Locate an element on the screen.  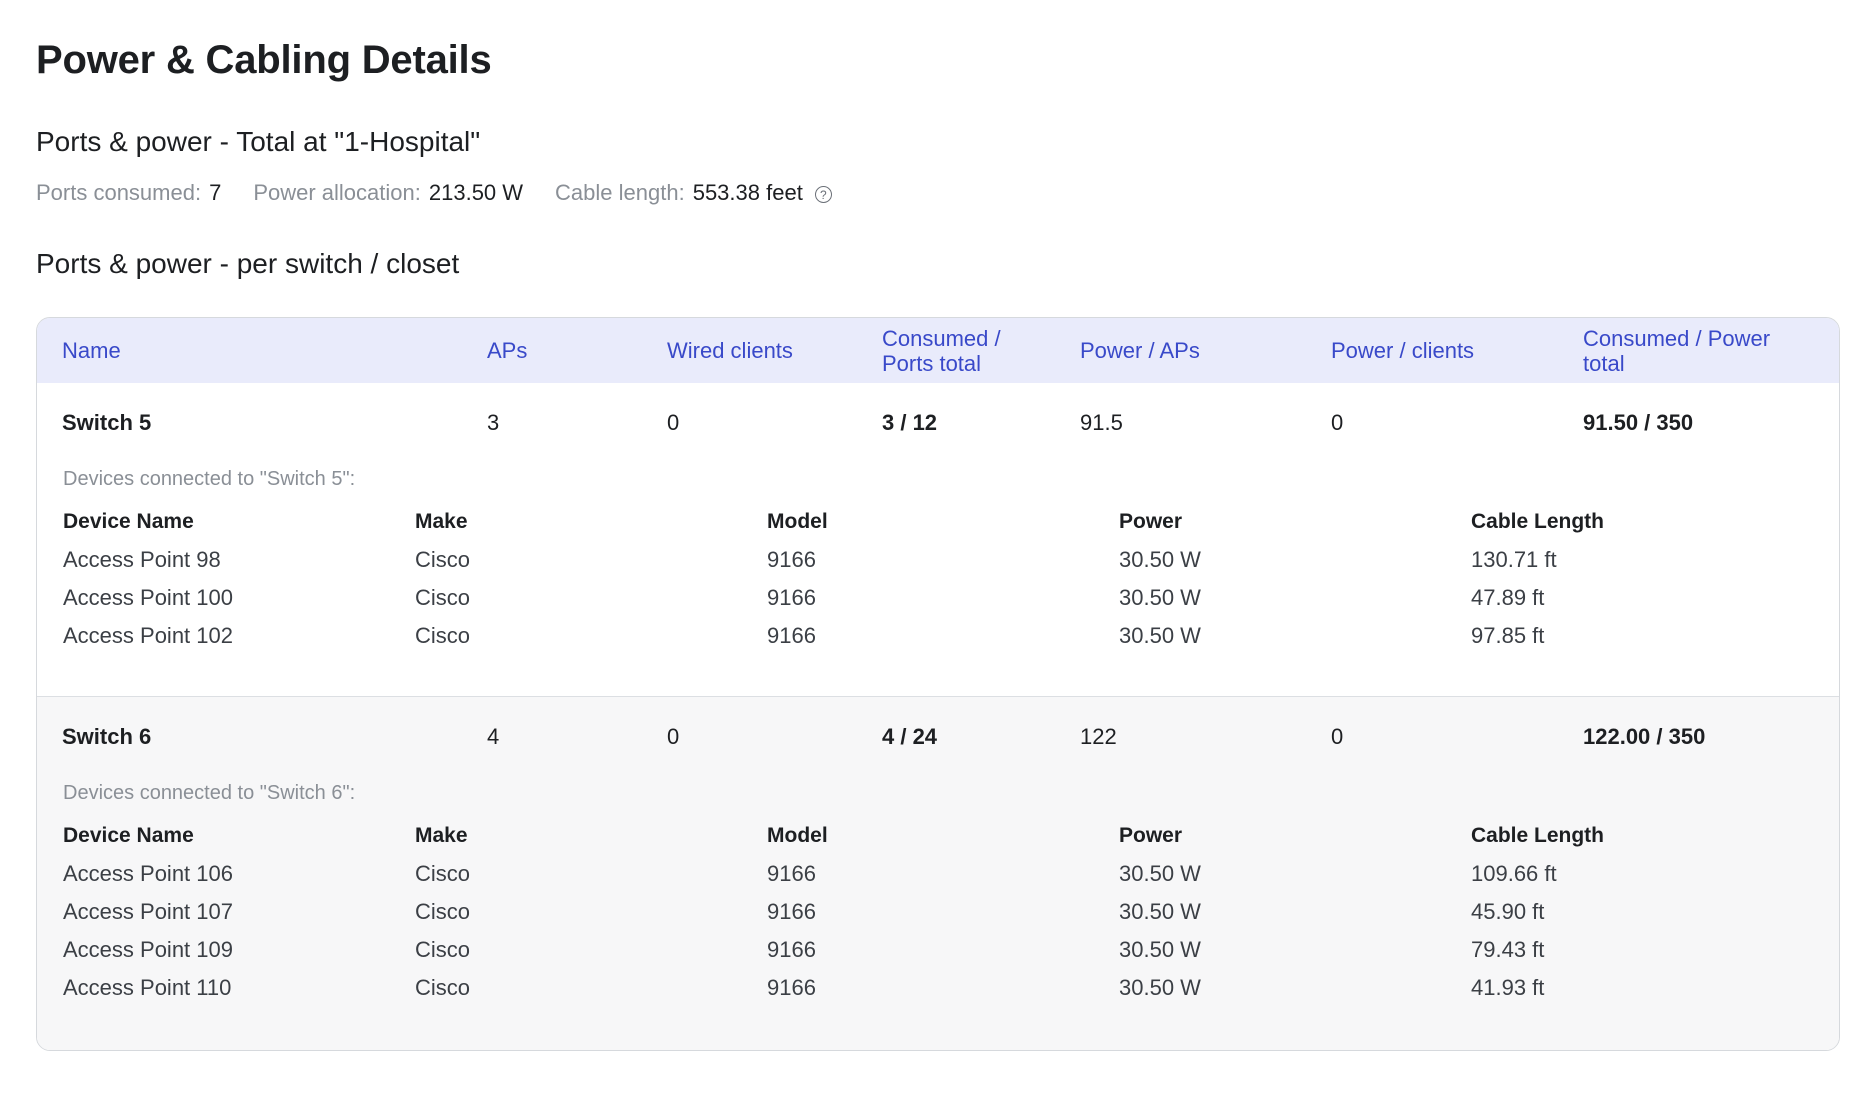
device-cable: 79.43 ft is located at coordinates (1508, 949).